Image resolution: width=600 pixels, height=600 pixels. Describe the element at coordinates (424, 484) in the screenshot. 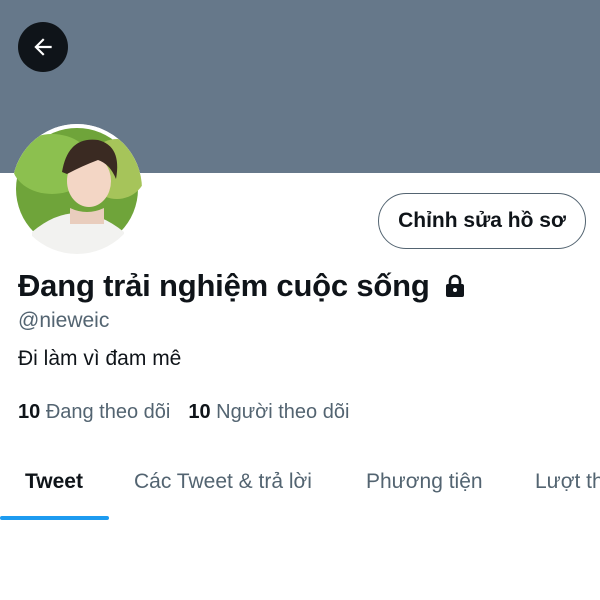

I see `tab-media: Phương tiện` at that location.